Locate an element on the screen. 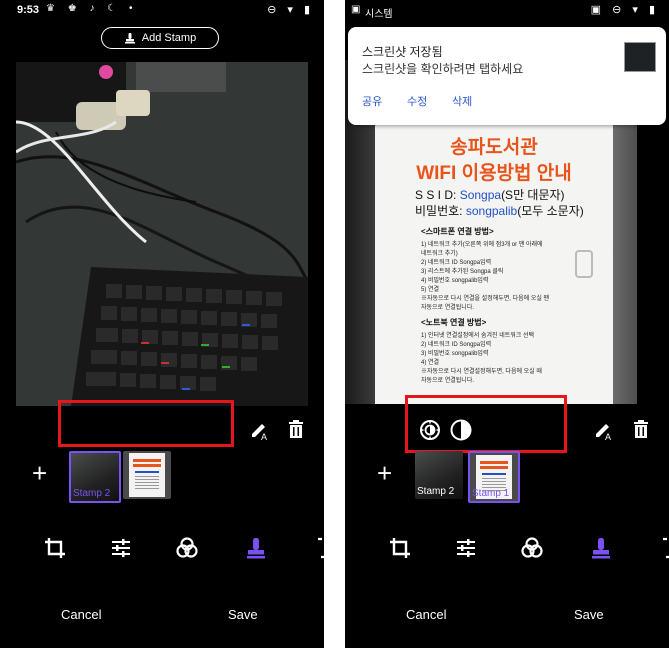  status-bar: 9:53 ♛ ♚ ♪ ☾ • ⊖ ▾ ▮ is located at coordinates (162, 11).